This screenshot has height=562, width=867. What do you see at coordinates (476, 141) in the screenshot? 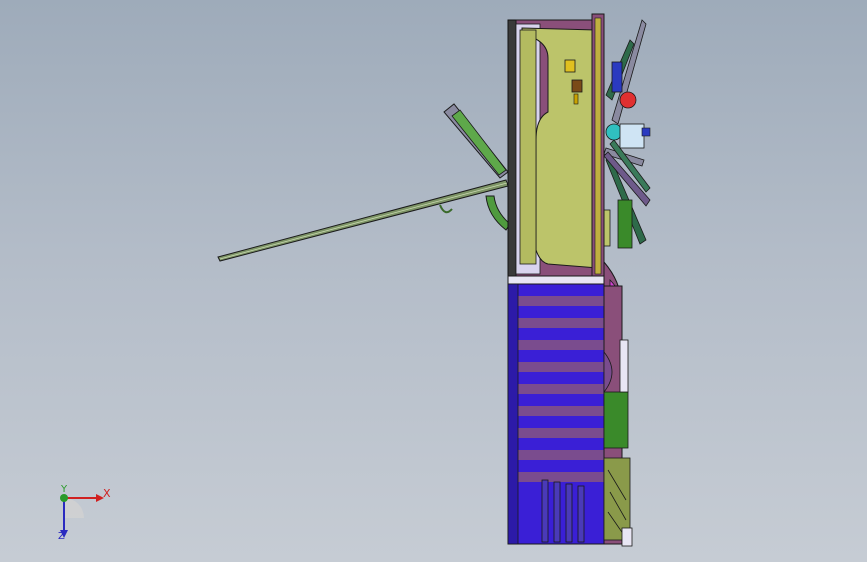
I see `angled-arm` at bounding box center [476, 141].